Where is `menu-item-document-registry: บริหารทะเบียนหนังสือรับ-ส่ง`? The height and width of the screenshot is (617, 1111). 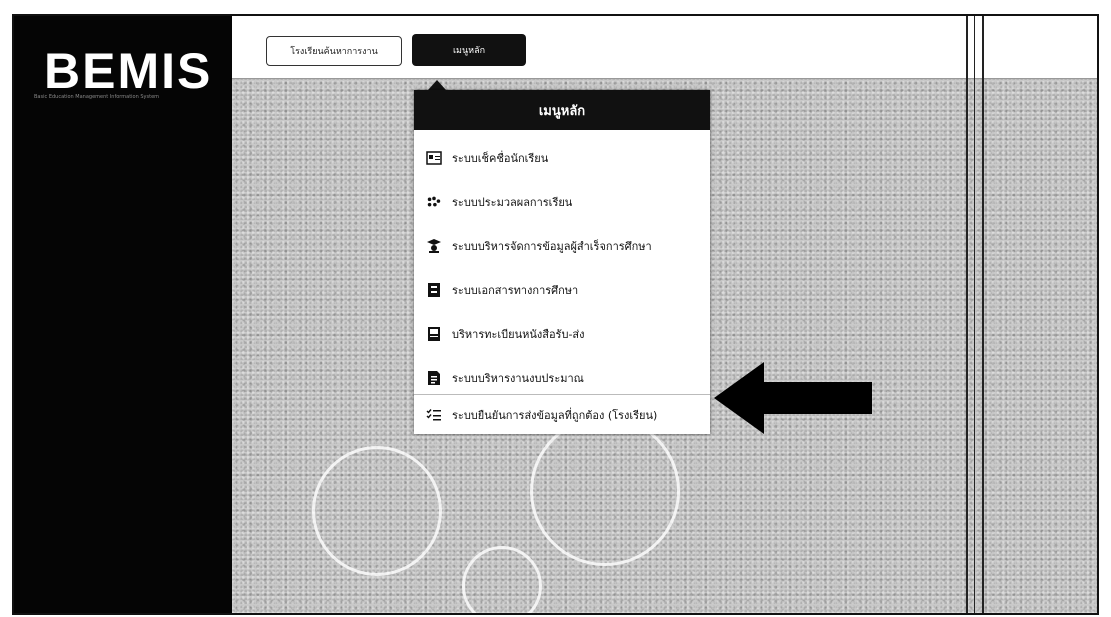
menu-item-document-registry: บริหารทะเบียนหนังสือรับ-ส่ง is located at coordinates (562, 334).